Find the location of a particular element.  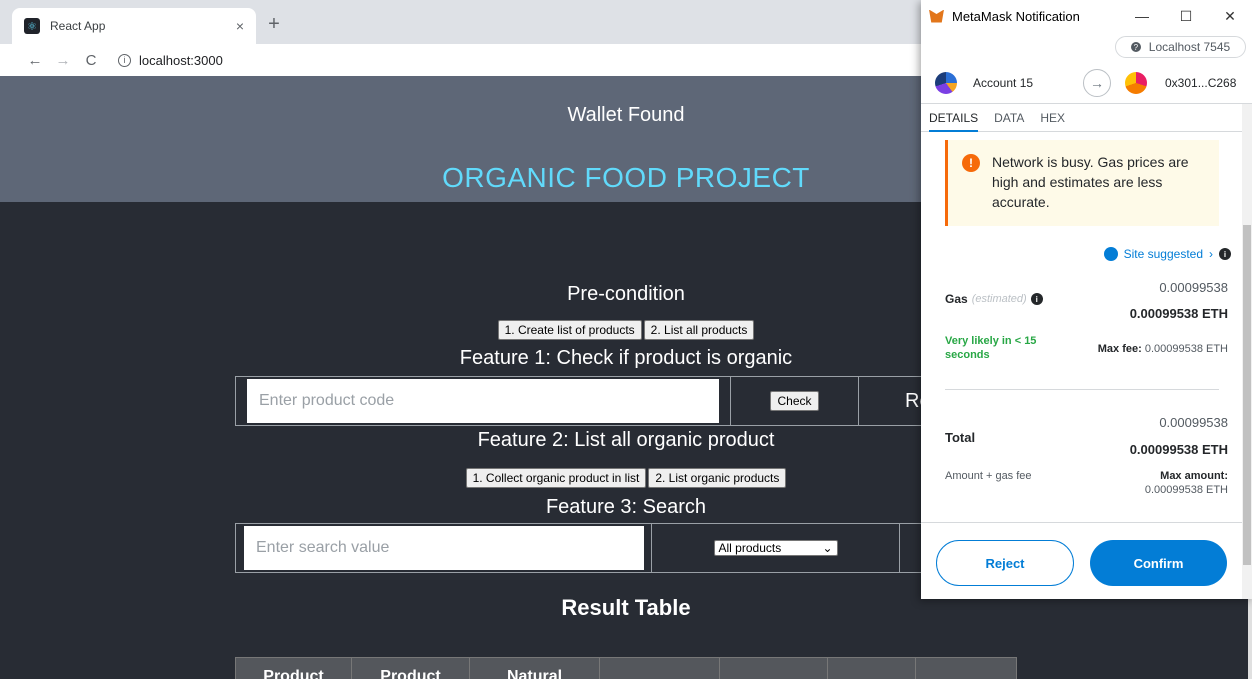

gas-label-text: Gas is located at coordinates (956, 299).